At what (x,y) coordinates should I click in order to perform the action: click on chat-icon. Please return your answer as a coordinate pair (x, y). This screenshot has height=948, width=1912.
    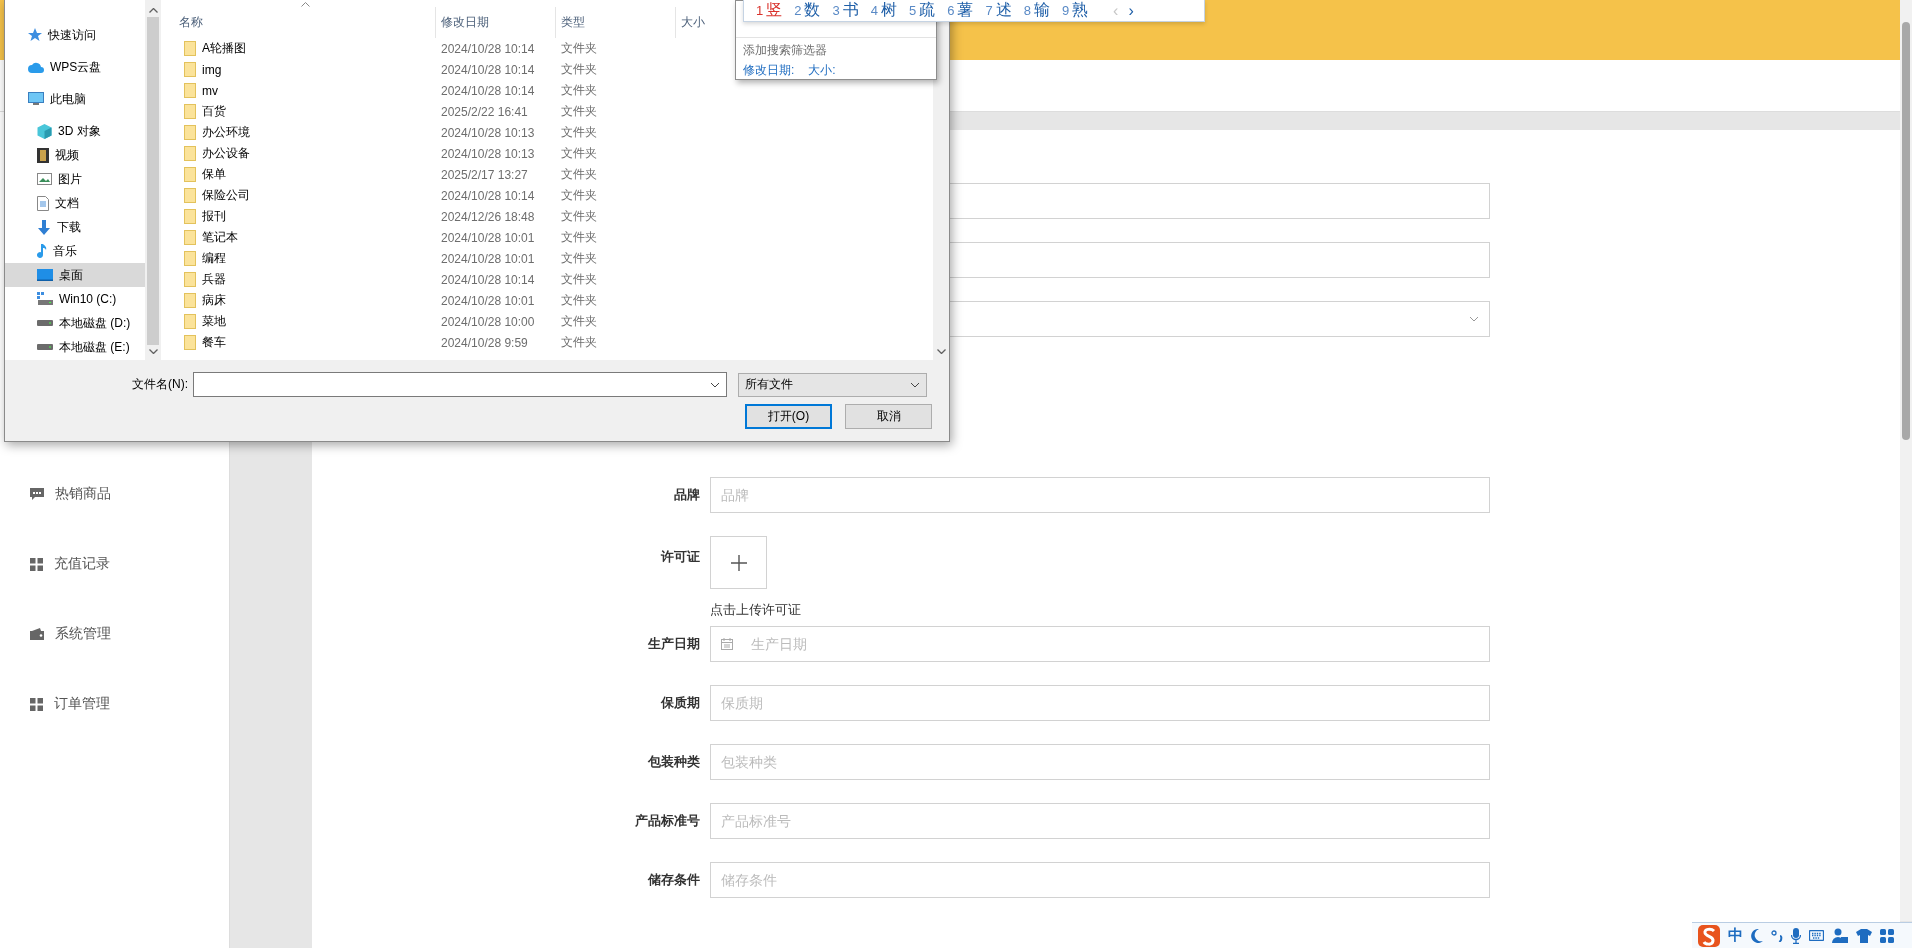
    Looking at the image, I should click on (37, 494).